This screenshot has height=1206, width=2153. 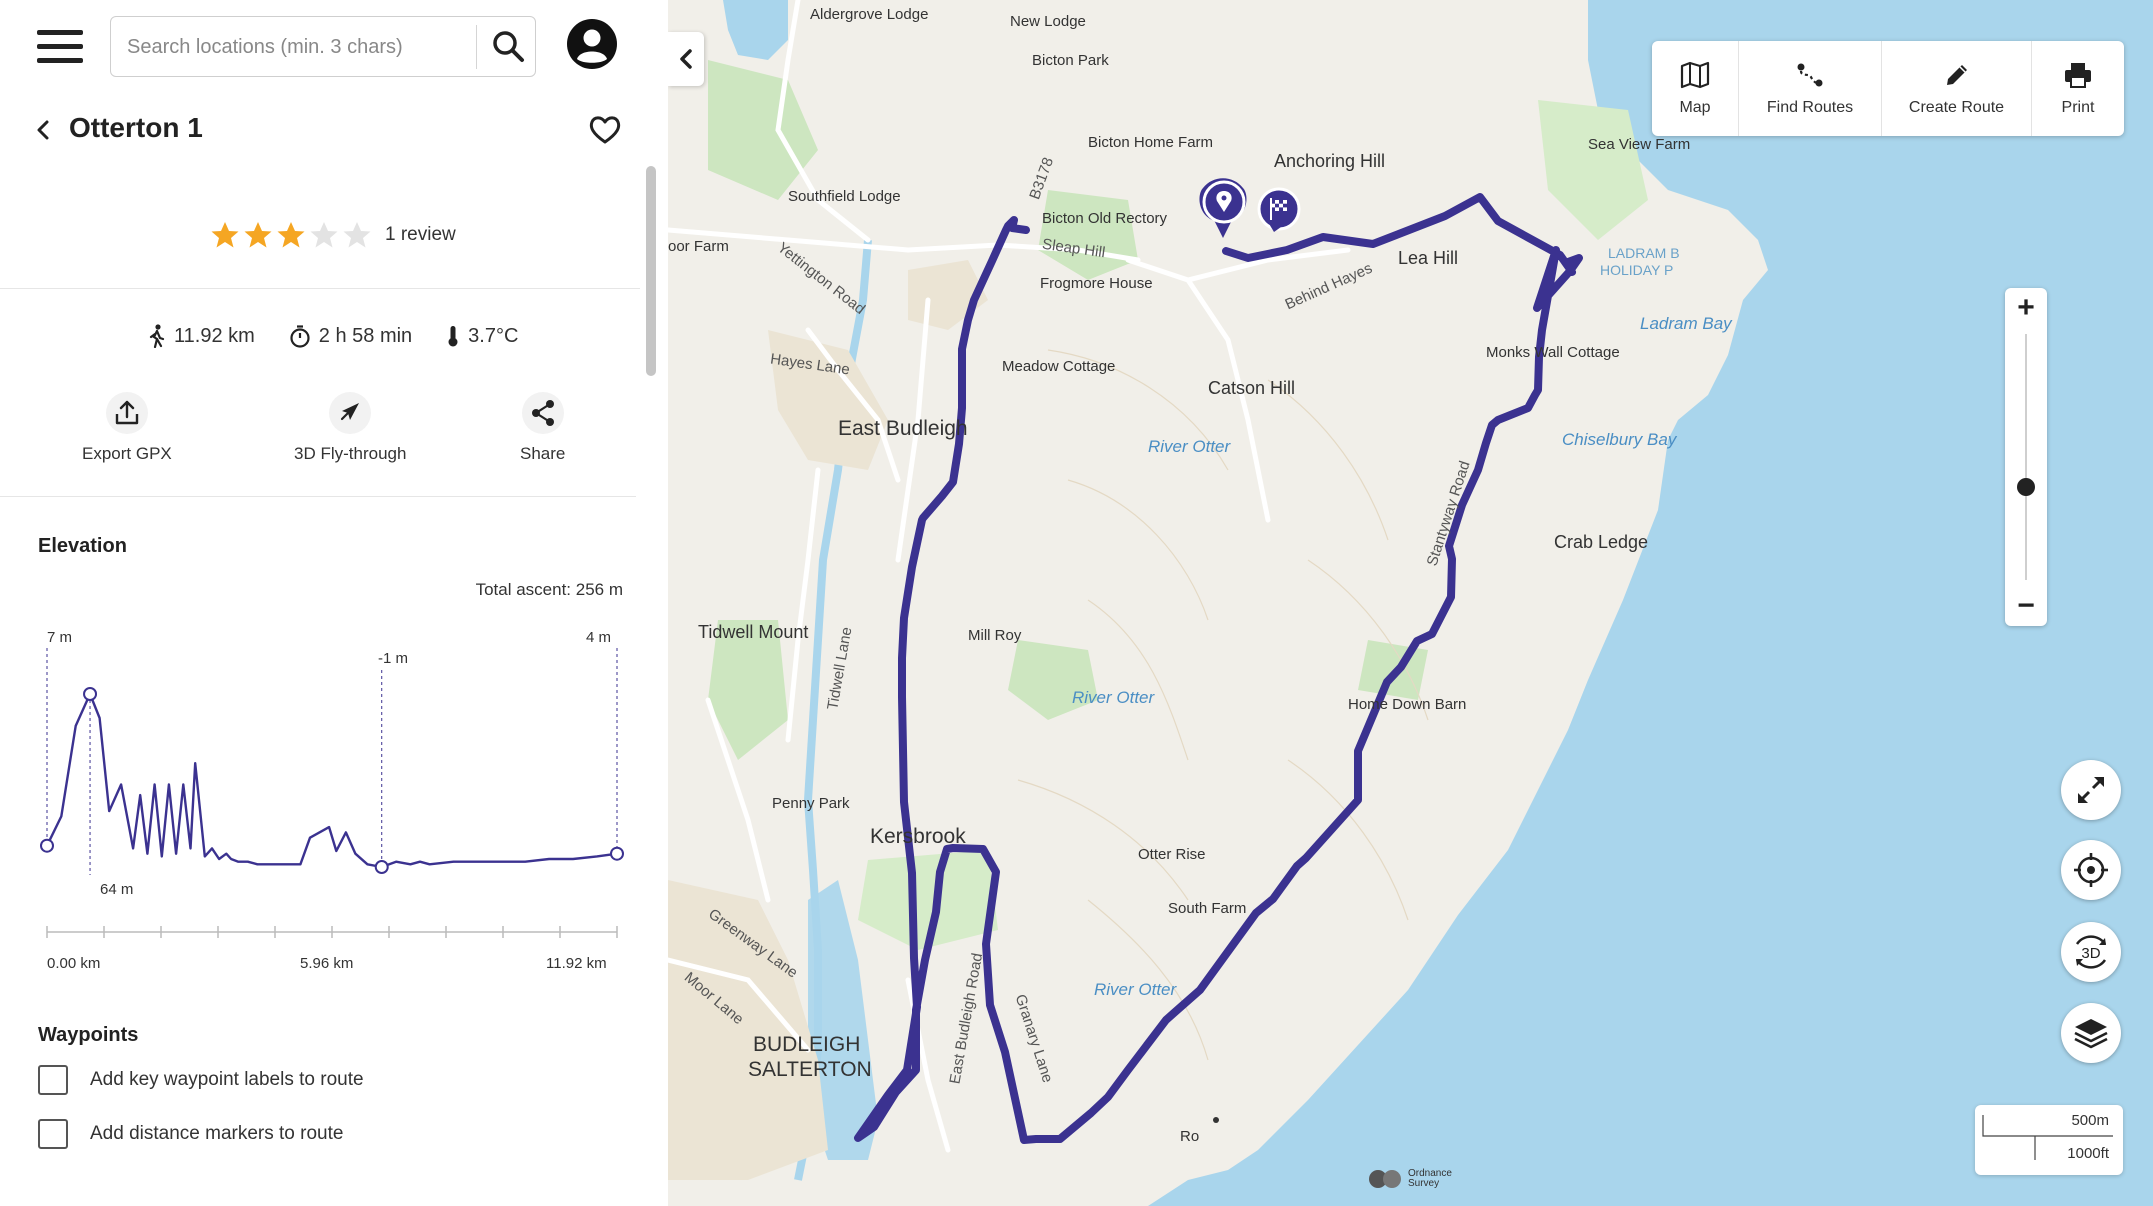 I want to click on map-icon, so click(x=1695, y=74).